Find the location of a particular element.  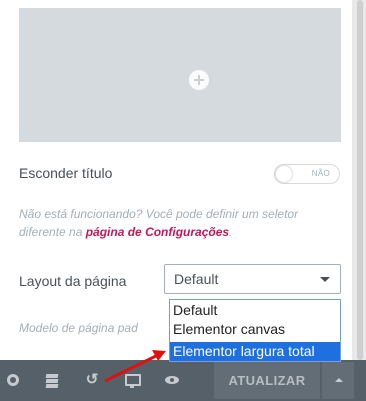

panel-scrollbar is located at coordinates (359, 180).